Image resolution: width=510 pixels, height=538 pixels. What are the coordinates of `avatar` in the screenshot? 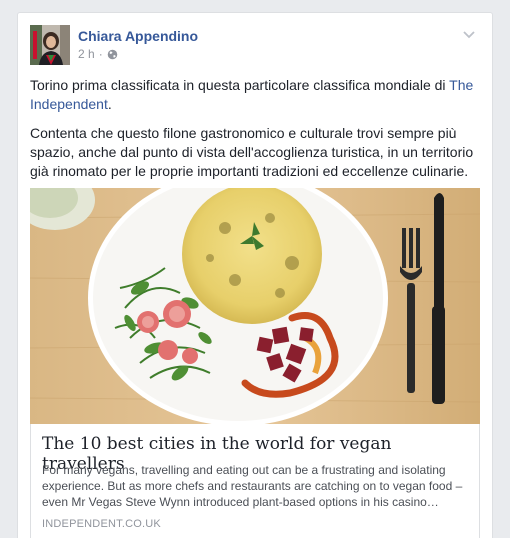 It's located at (50, 45).